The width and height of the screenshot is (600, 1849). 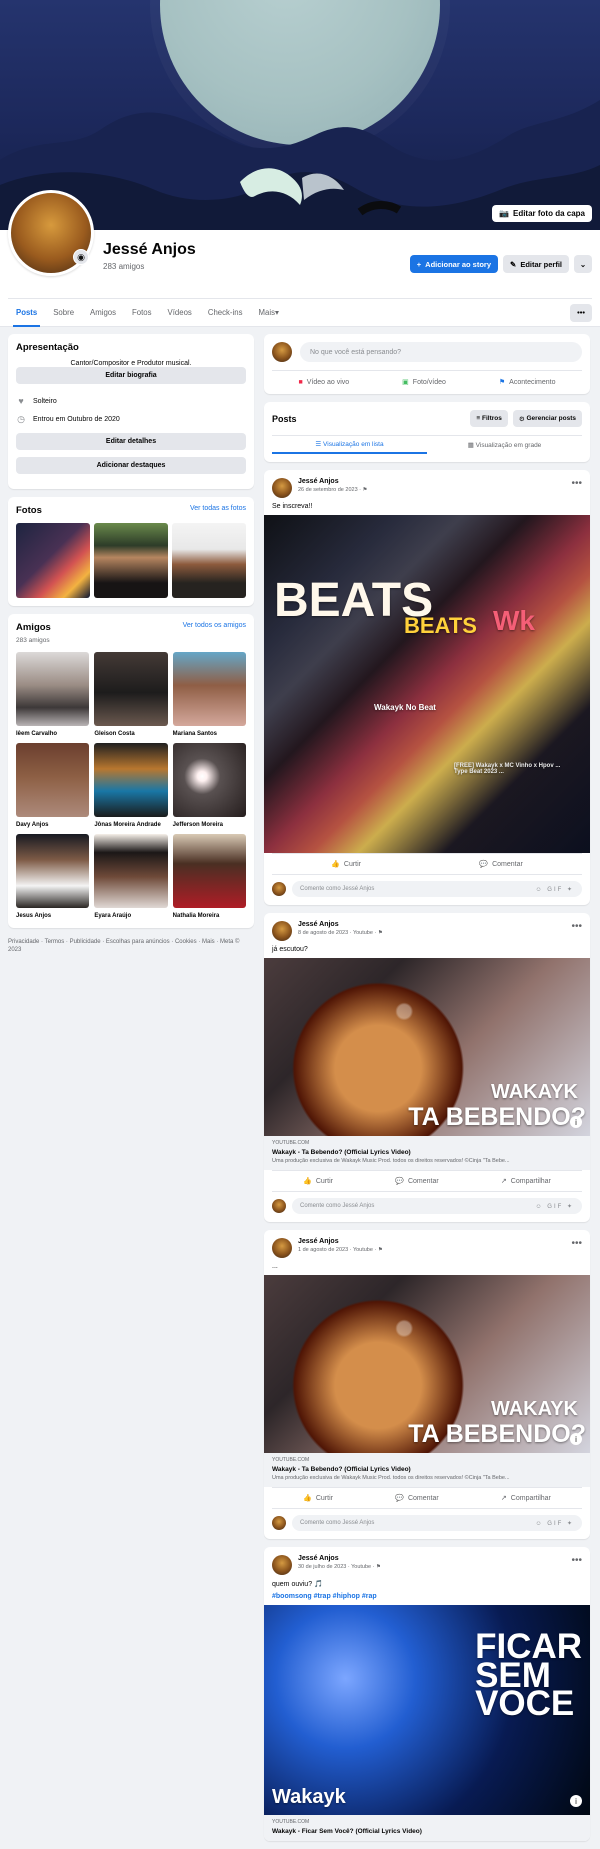 I want to click on post-date: 30 de julho de 2023 · Youtube · ⚑, so click(x=339, y=1567).